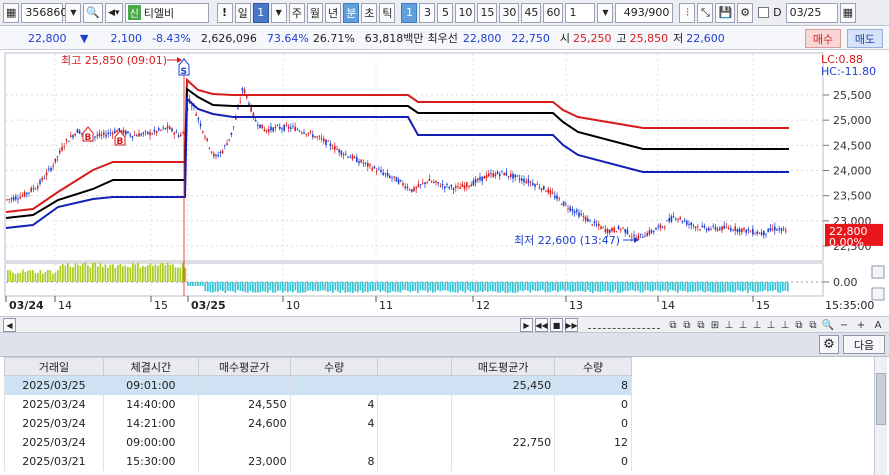 The height and width of the screenshot is (475, 889). Describe the element at coordinates (715, 325) in the screenshot. I see `tool-icon: ⊞` at that location.